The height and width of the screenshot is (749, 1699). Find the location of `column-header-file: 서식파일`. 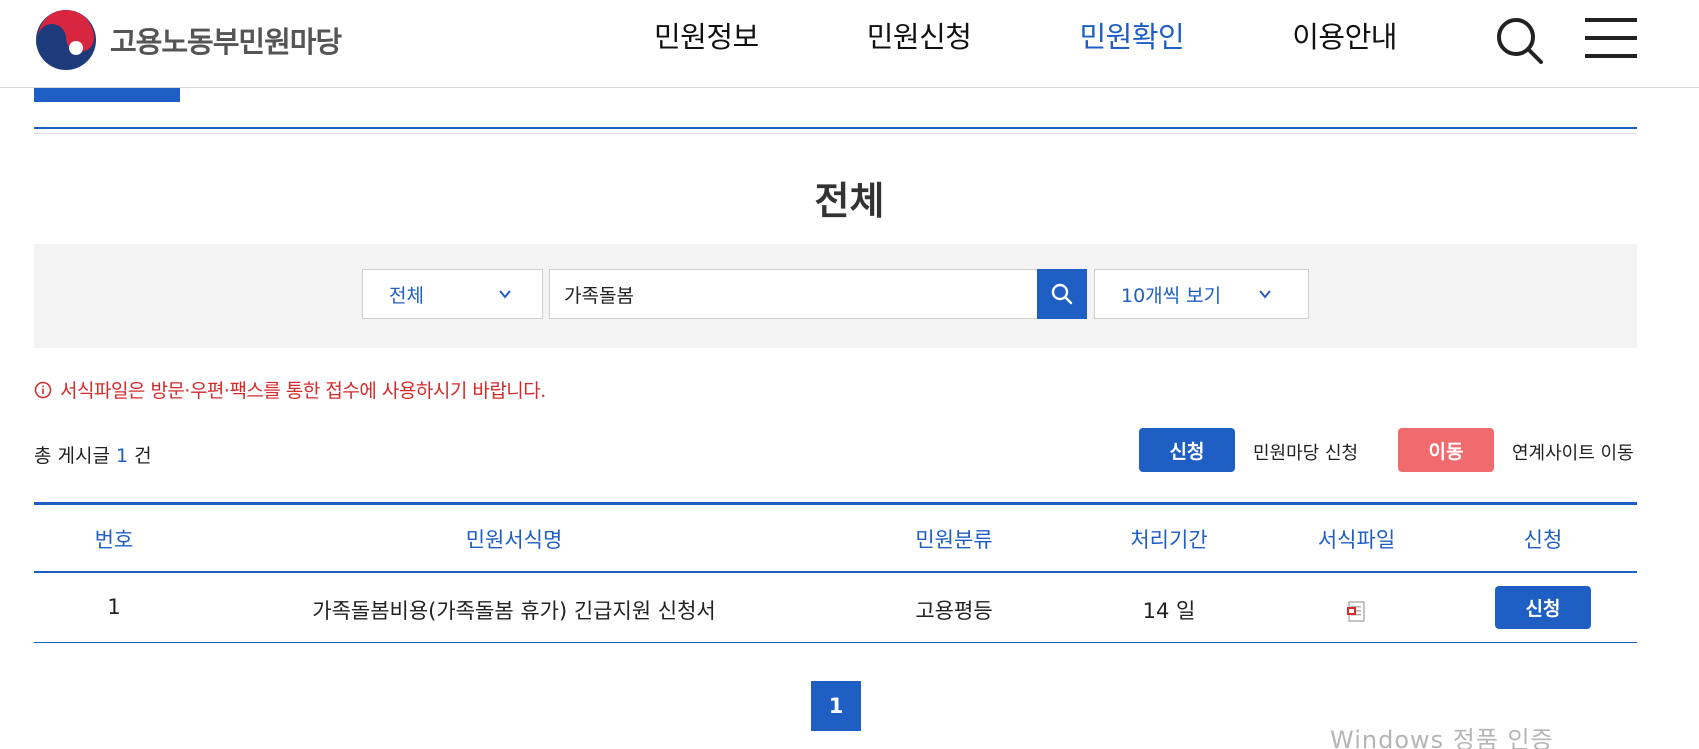

column-header-file: 서식파일 is located at coordinates (1356, 540).